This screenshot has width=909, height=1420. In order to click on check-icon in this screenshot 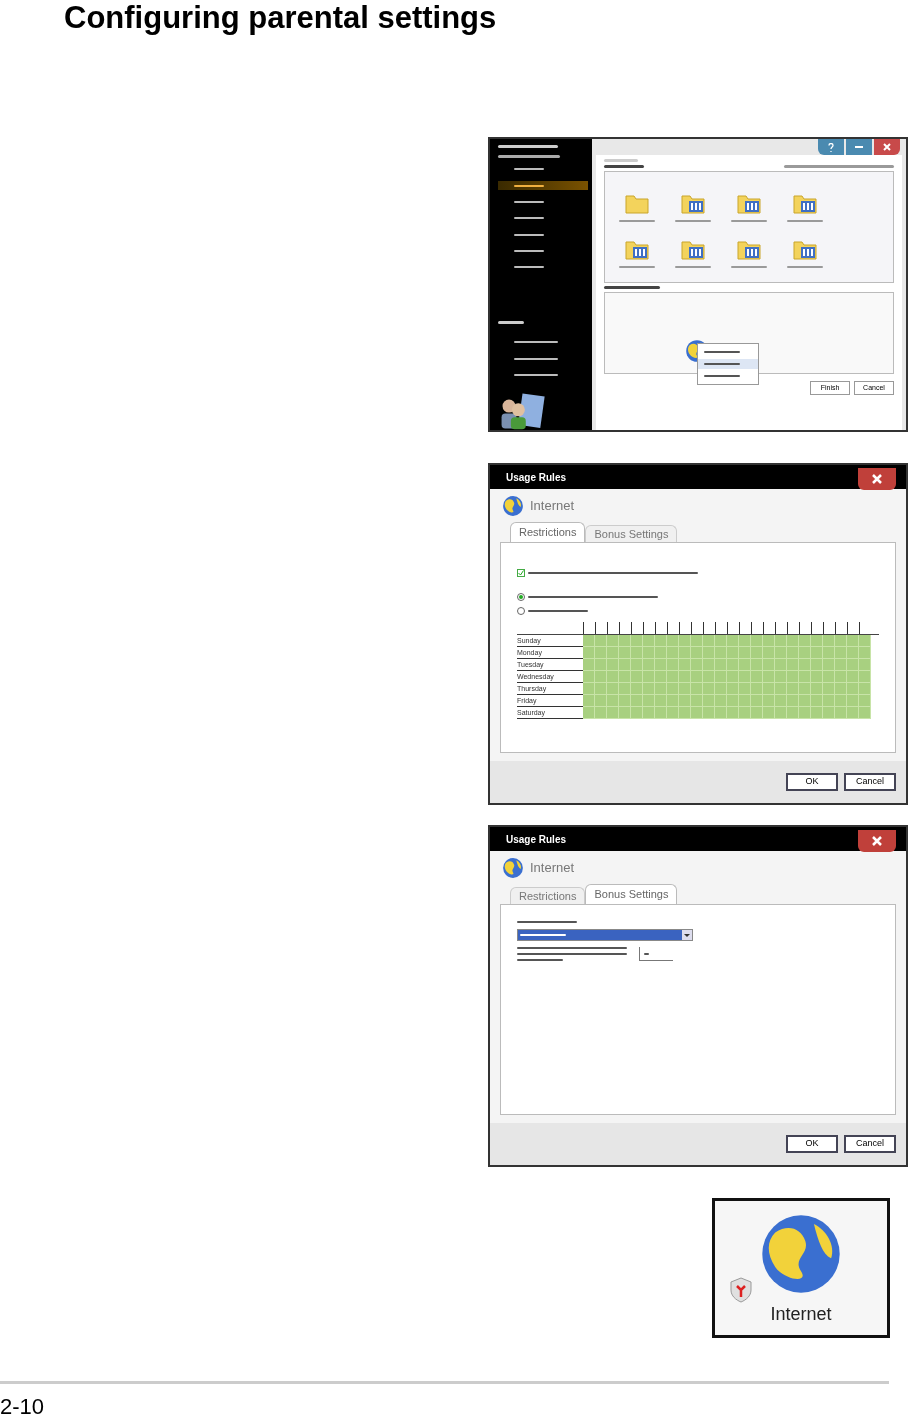, I will do `click(521, 573)`.